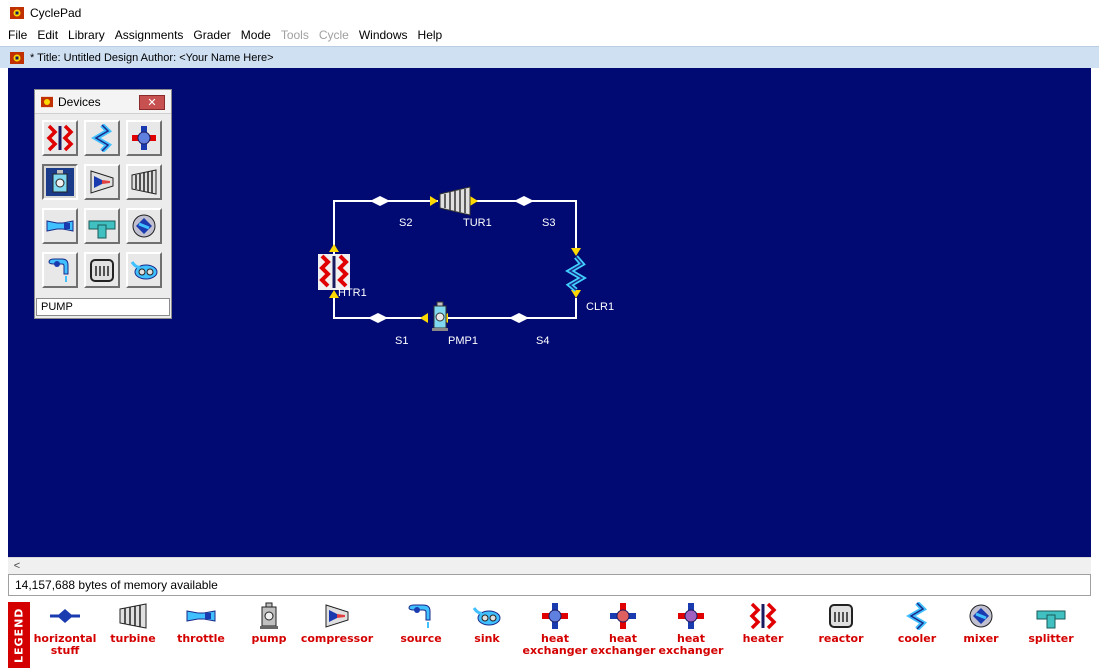 This screenshot has height=668, width=1099. Describe the element at coordinates (47, 101) in the screenshot. I see `devices-window-icon` at that location.